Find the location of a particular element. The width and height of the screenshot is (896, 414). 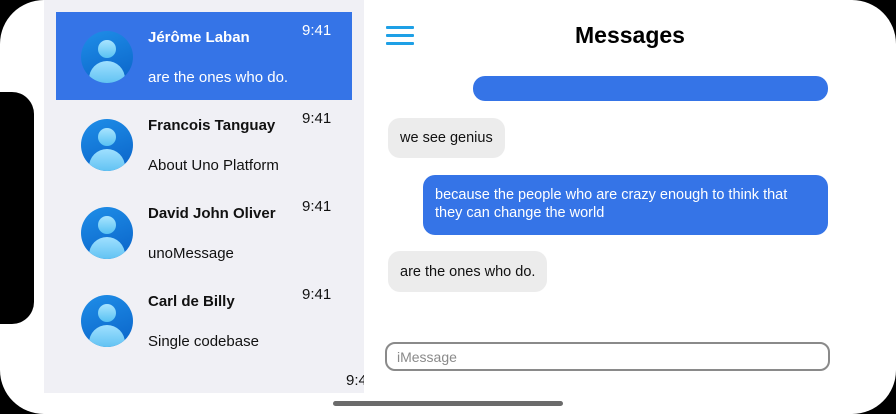

home-indicator is located at coordinates (448, 403).